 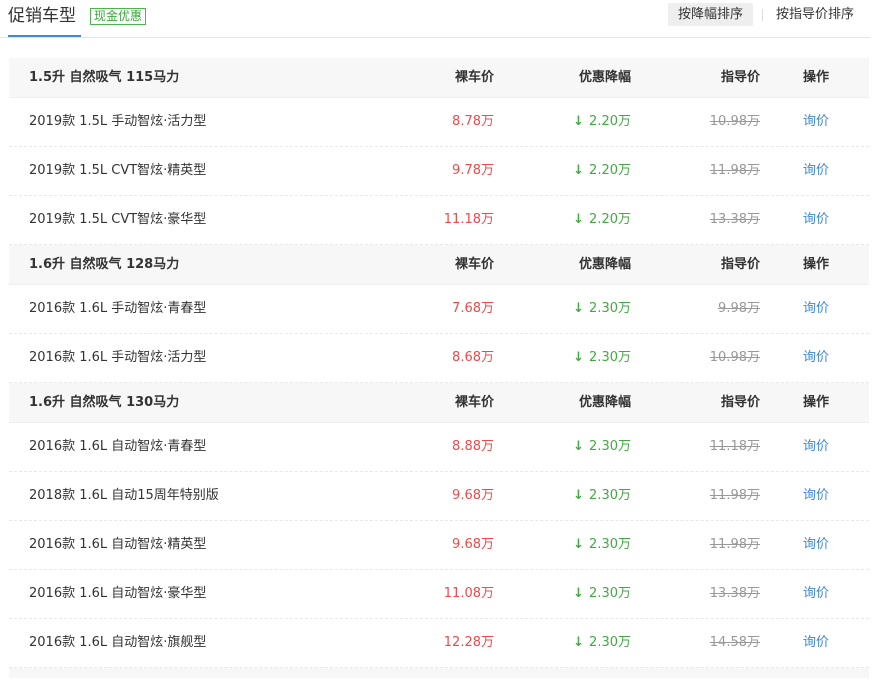 I want to click on group-header: 1.6升 自然吸气 128马力 裸车价 优惠降幅 指导价 操作, so click(x=439, y=265).